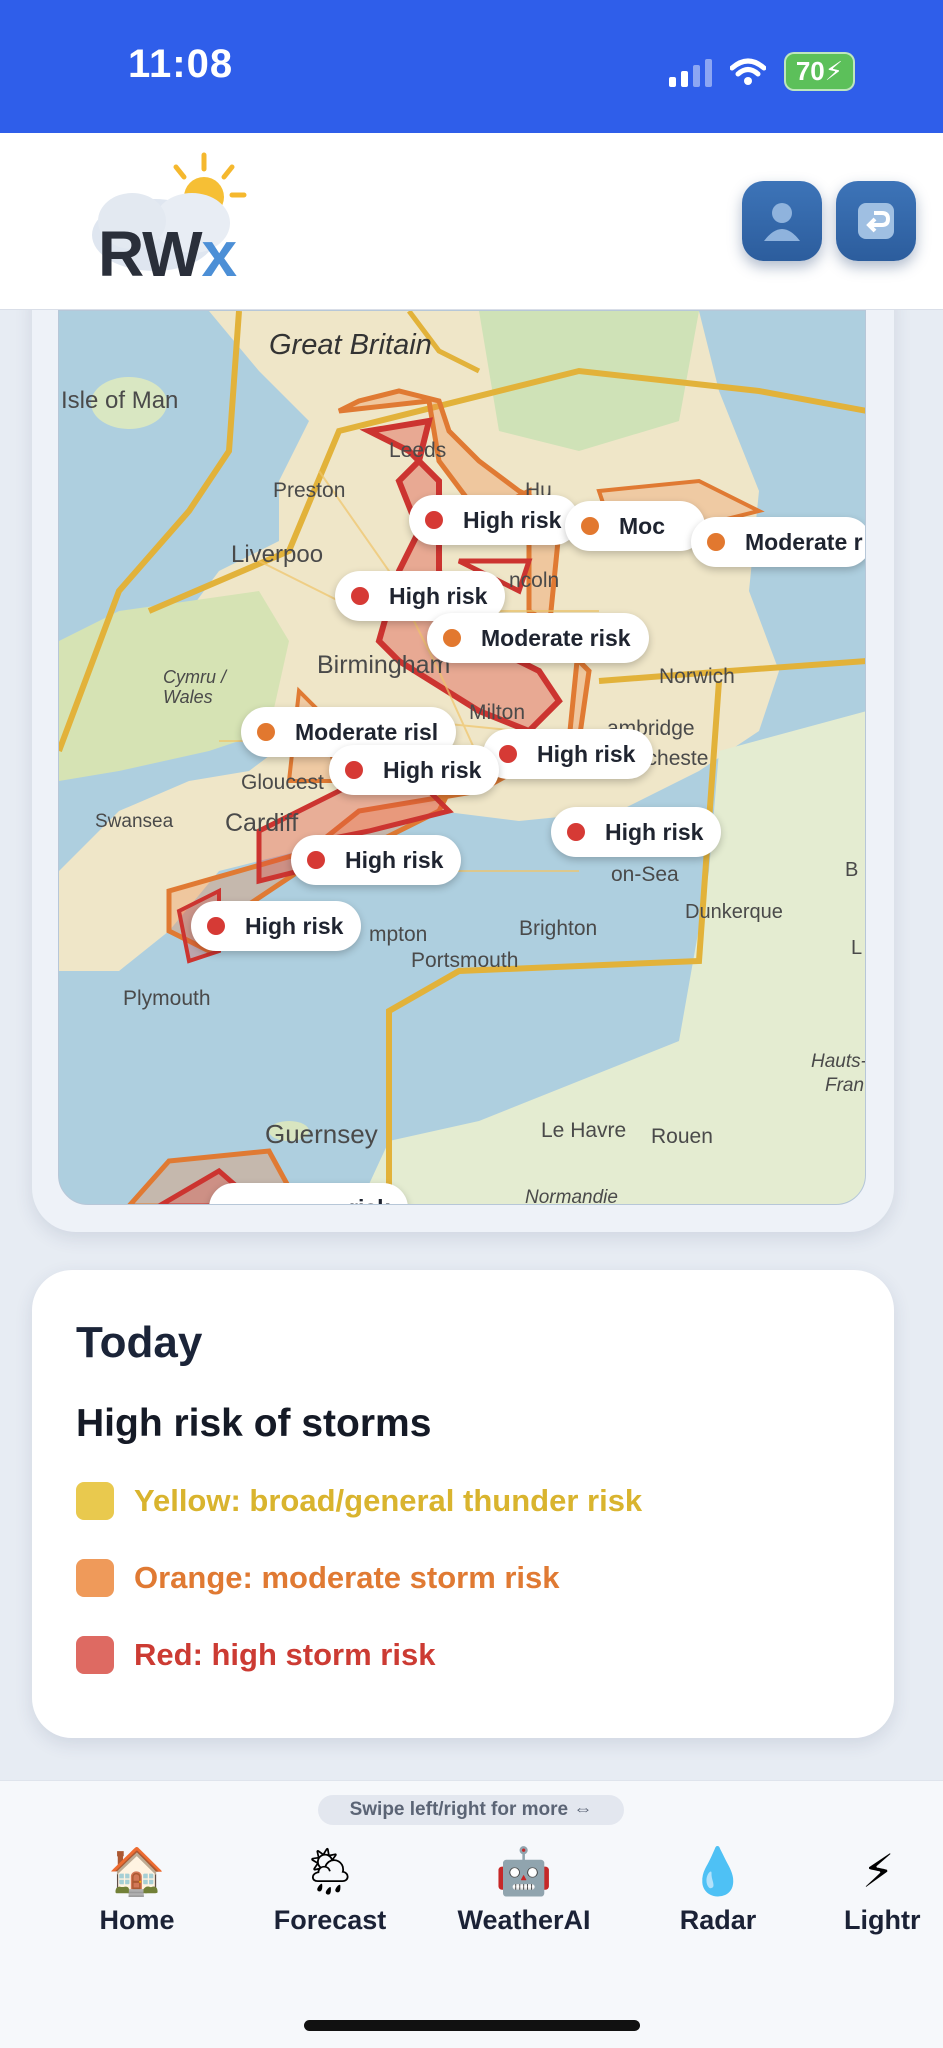 This screenshot has width=943, height=2048. Describe the element at coordinates (747, 71) in the screenshot. I see `wifi-icon` at that location.